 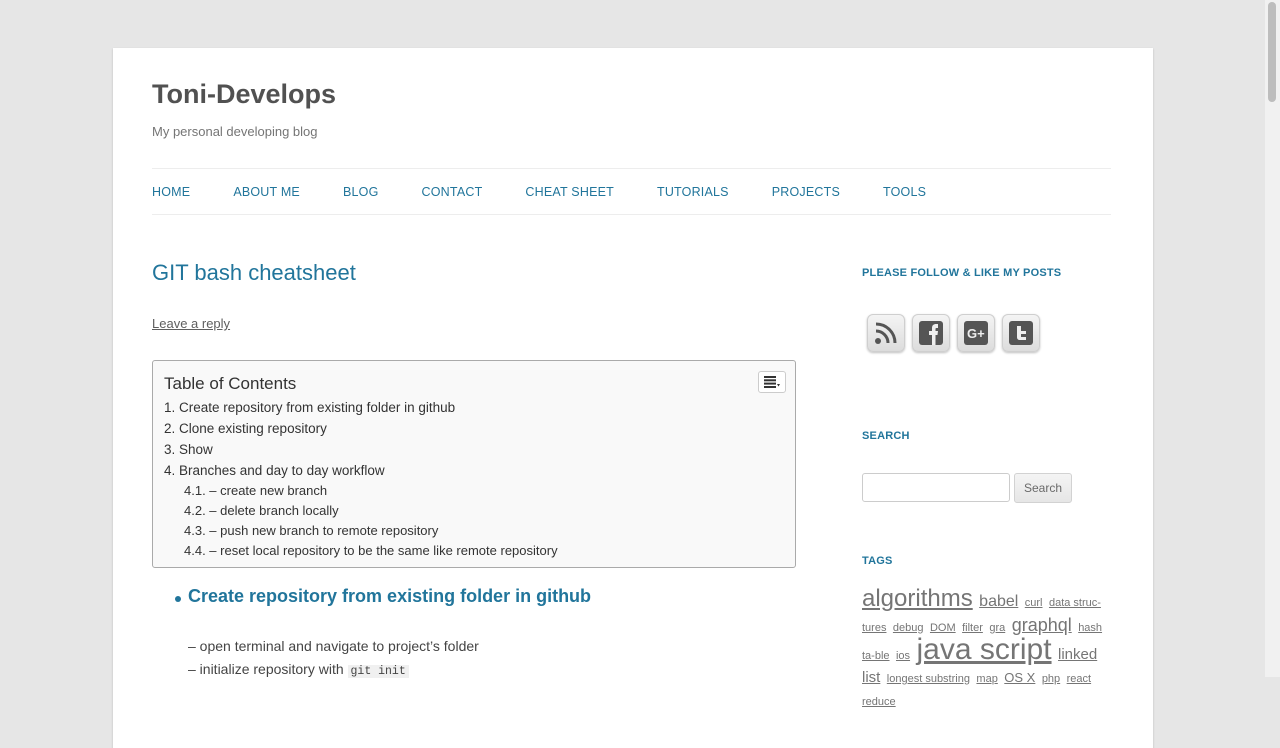 I want to click on scrollbar-thumb, so click(x=1272, y=52).